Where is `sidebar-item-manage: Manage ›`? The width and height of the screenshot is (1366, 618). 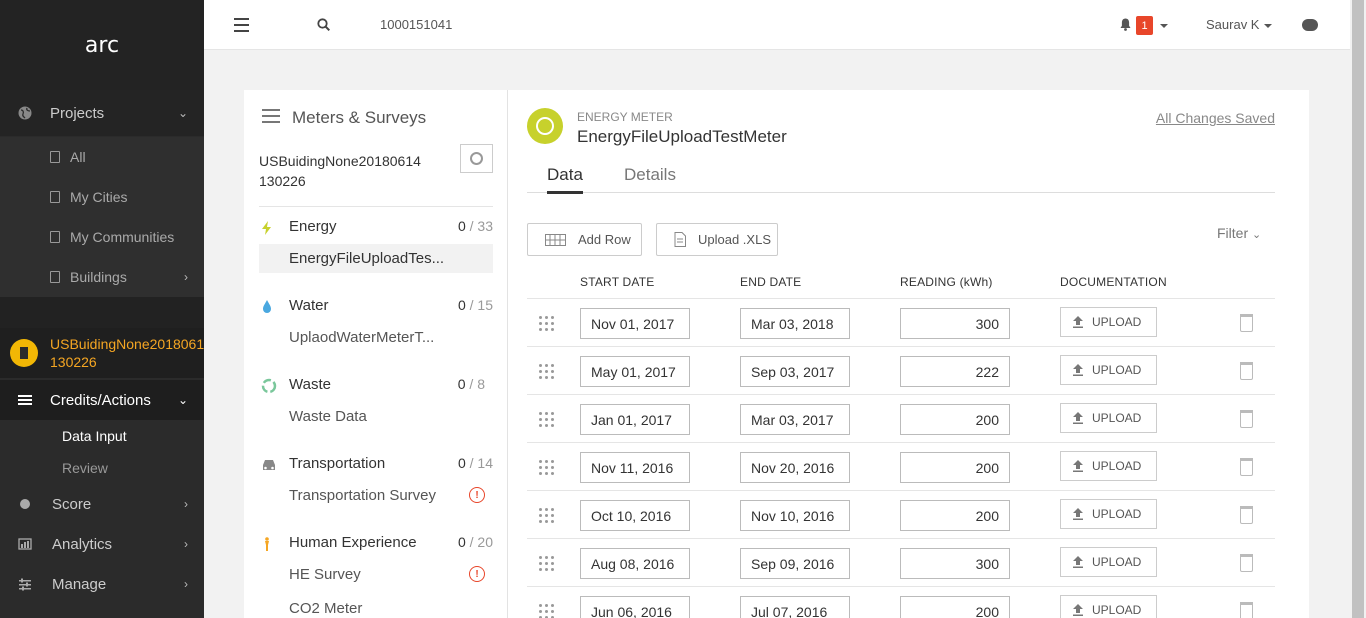 sidebar-item-manage: Manage › is located at coordinates (102, 584).